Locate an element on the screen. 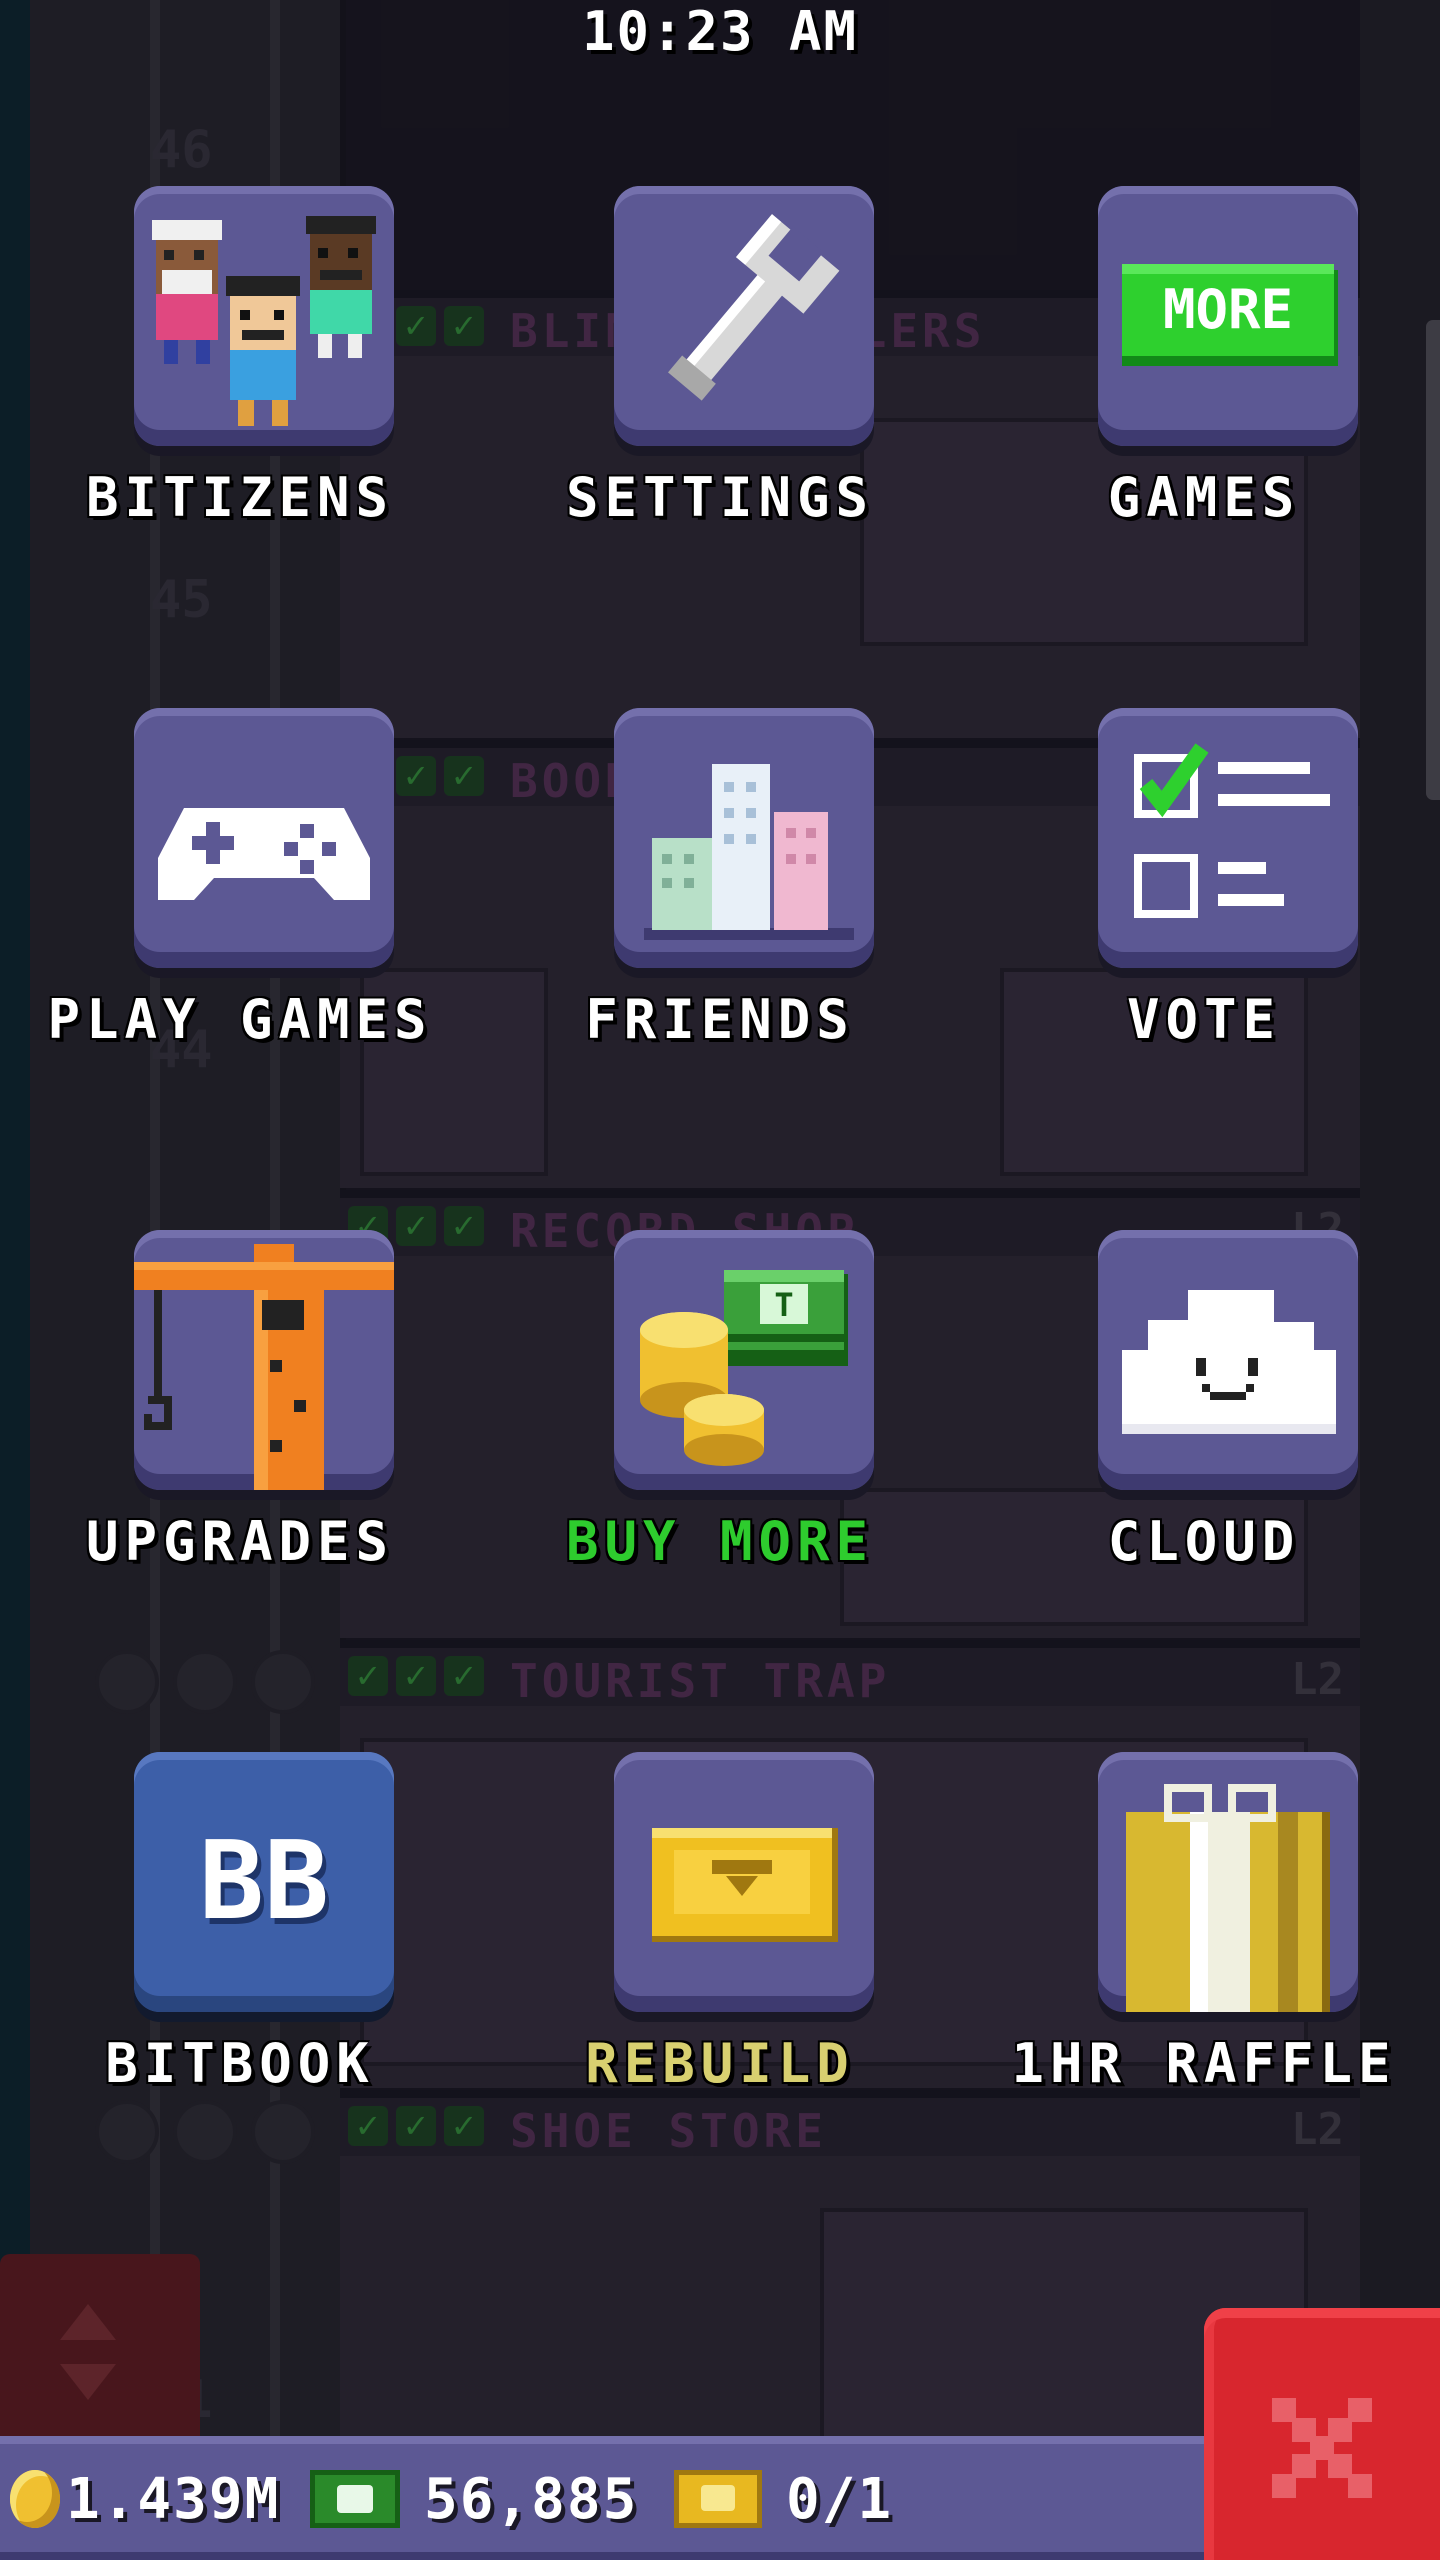 The height and width of the screenshot is (2560, 1440). tickets-value: 0/1 is located at coordinates (840, 2499).